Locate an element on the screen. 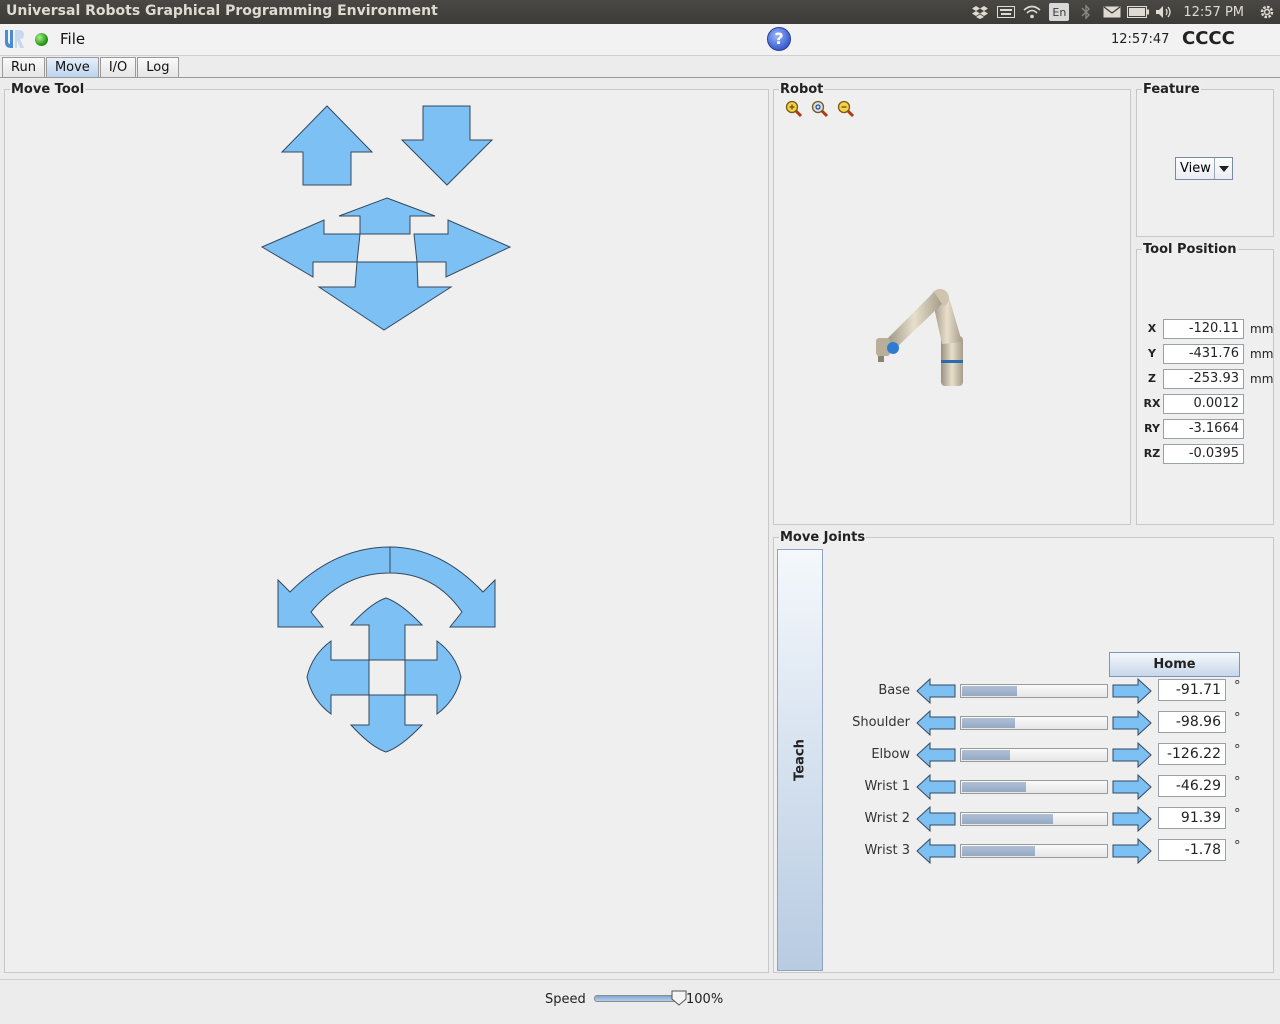 This screenshot has width=1280, height=1024. joint-row-wrist-2: Wrist 2 91.39 ° is located at coordinates (1024, 819).